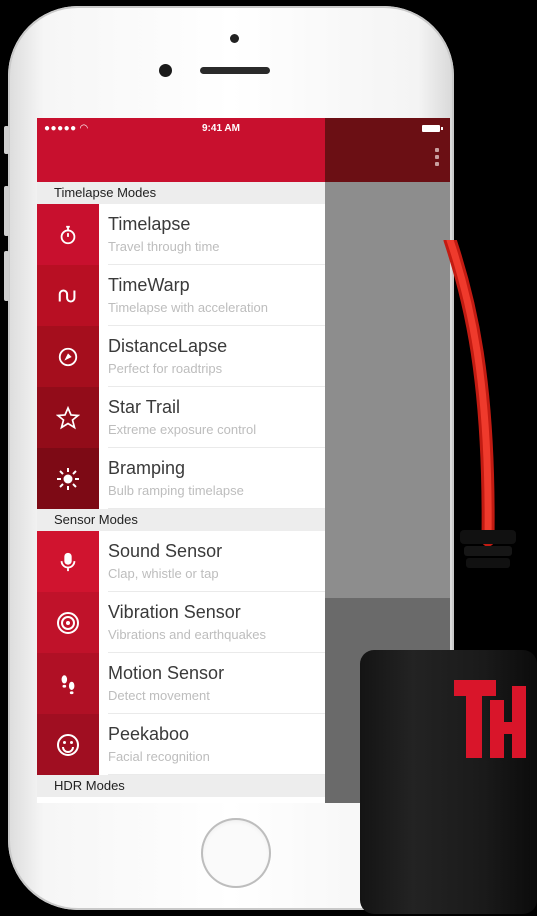 This screenshot has width=537, height=916. Describe the element at coordinates (149, 224) in the screenshot. I see `mode-title: Timelapse` at that location.